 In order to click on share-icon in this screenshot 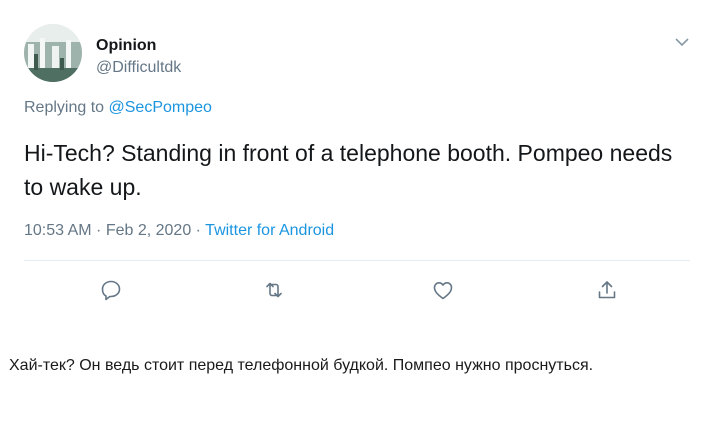, I will do `click(607, 290)`.